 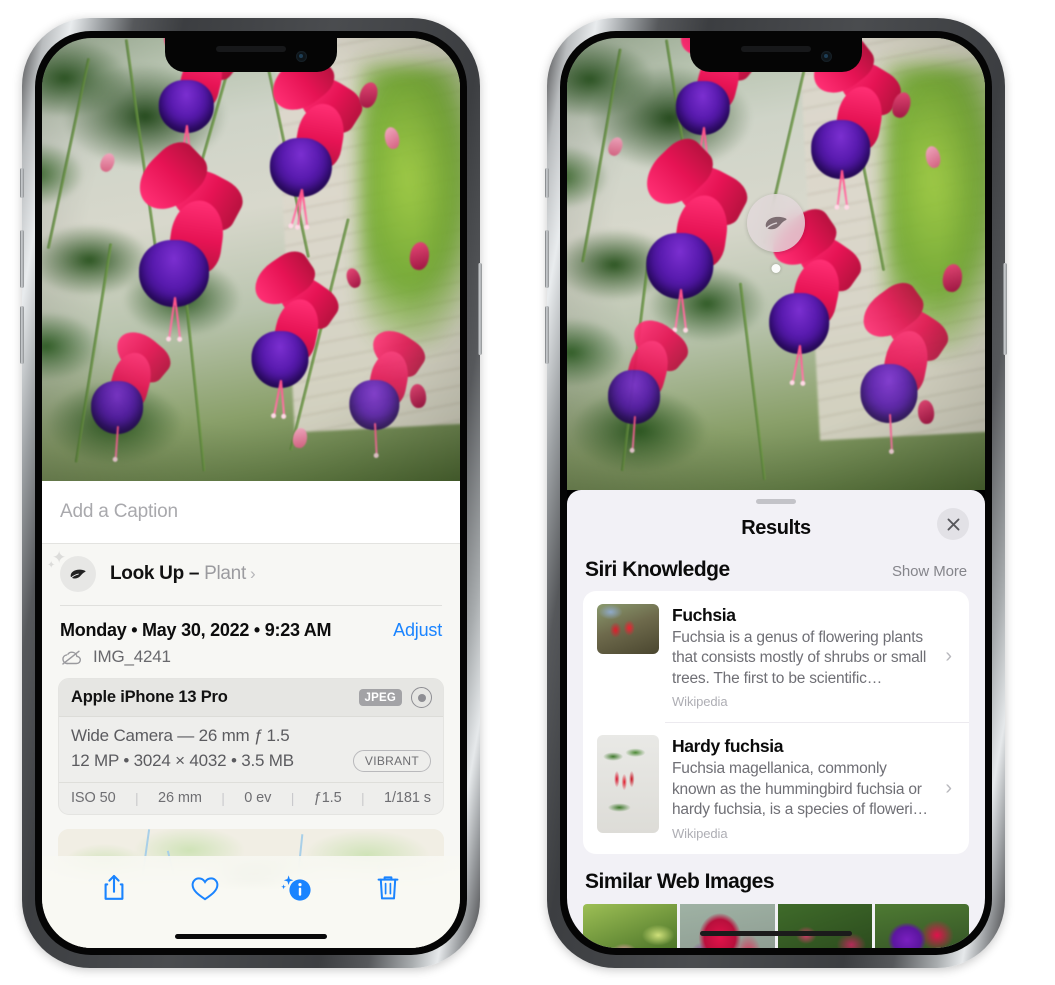 I want to click on date-row: Monday • May 30, 2022 • 9:23 AM Adjust, so click(x=251, y=624).